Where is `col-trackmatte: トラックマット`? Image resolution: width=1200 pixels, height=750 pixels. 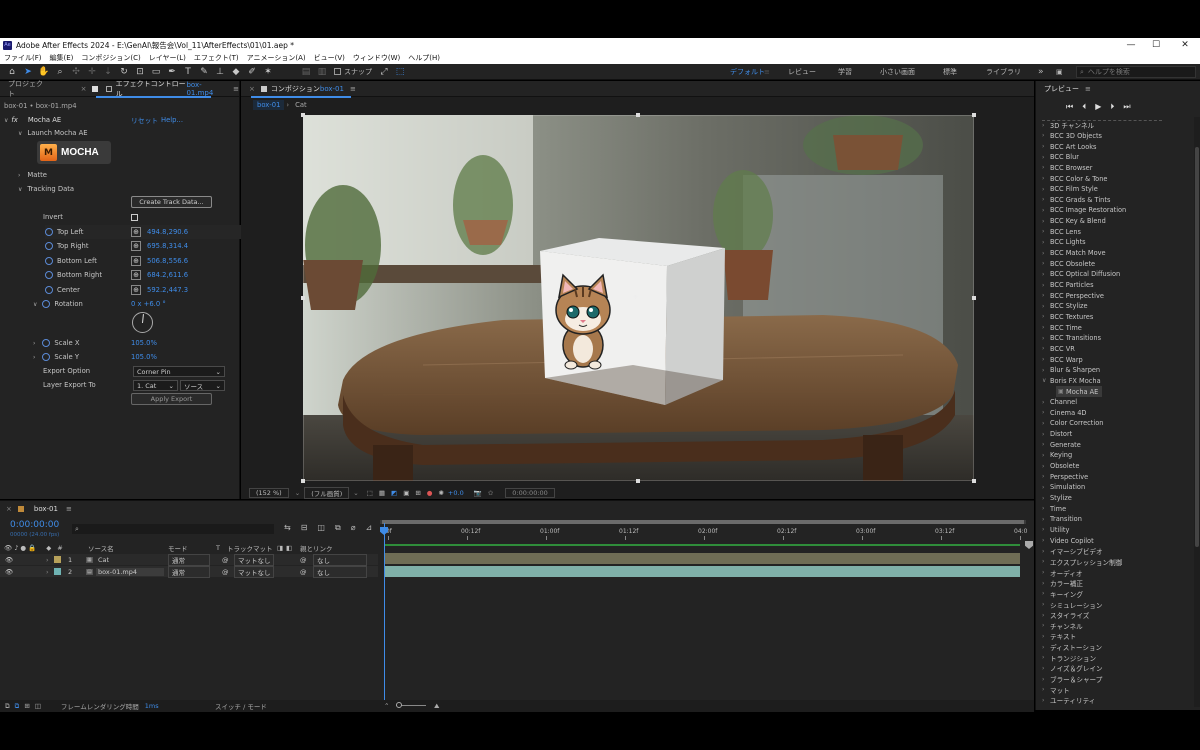
col-trackmatte: トラックマット is located at coordinates (250, 548).